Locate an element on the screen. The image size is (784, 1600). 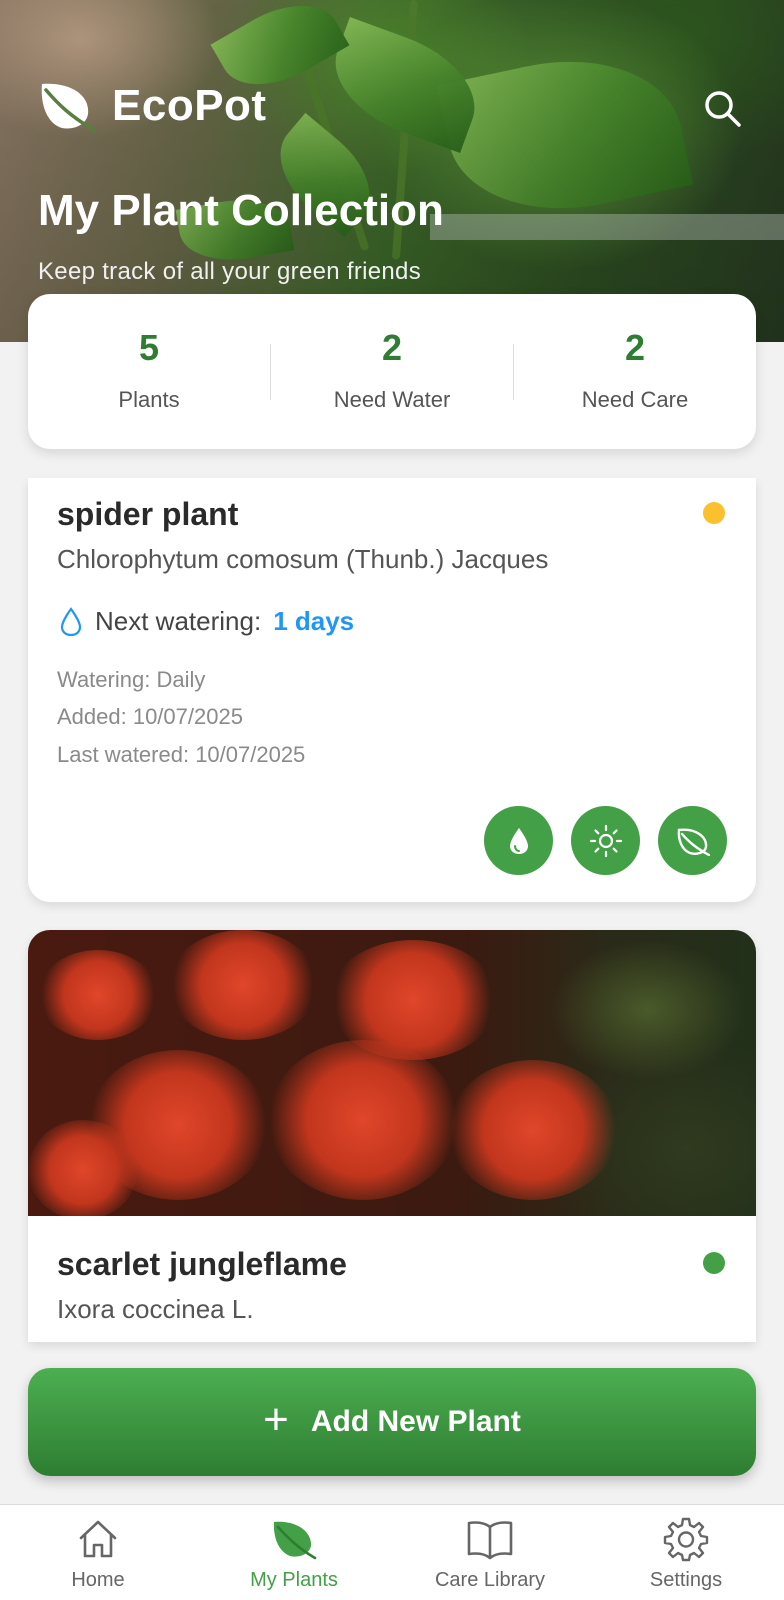
water-button is located at coordinates (518, 840).